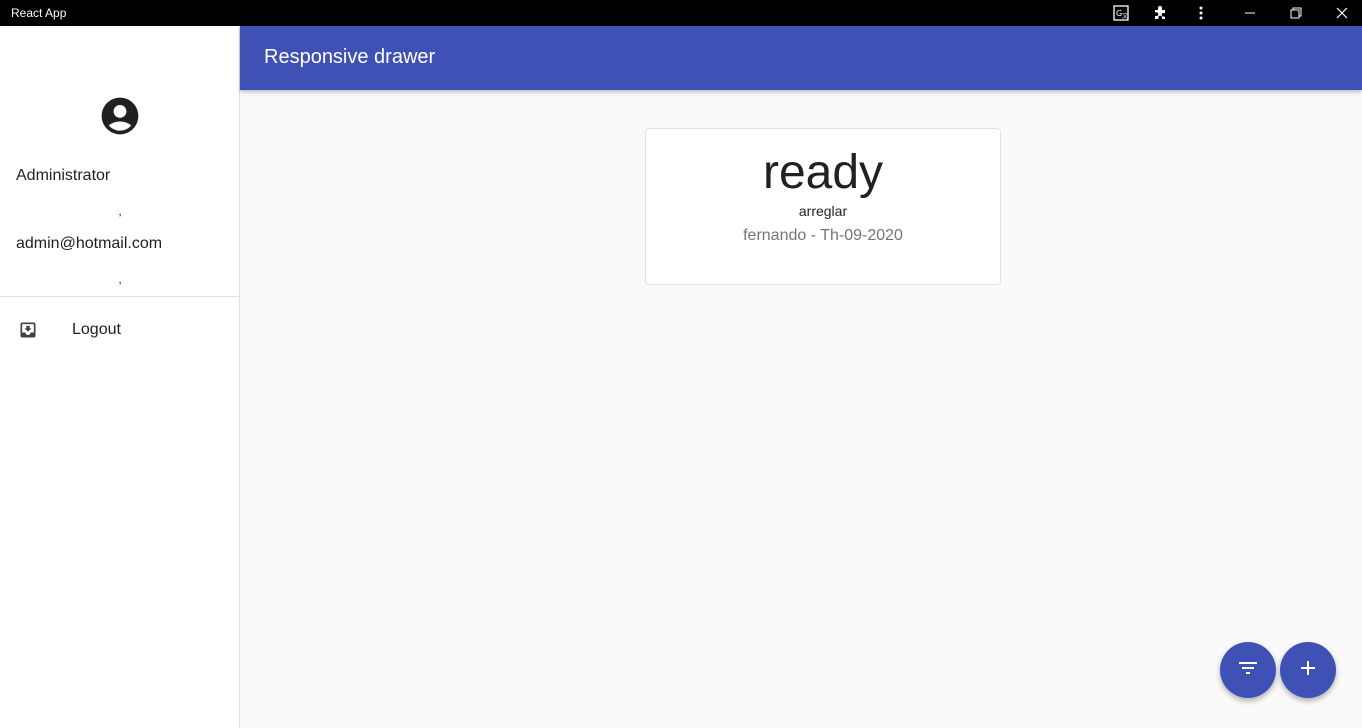 This screenshot has height=728, width=1362. I want to click on drawer-divider, so click(119, 296).